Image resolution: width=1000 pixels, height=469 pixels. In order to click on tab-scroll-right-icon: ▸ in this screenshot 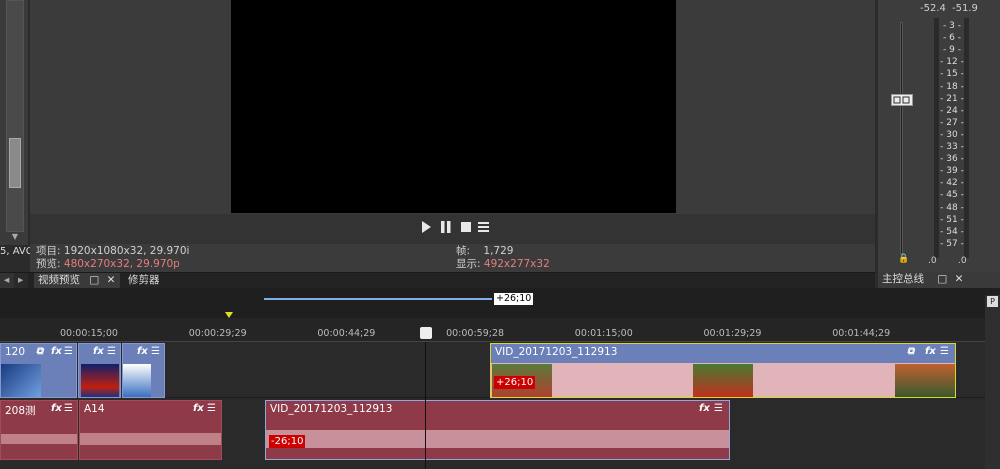, I will do `click(21, 281)`.